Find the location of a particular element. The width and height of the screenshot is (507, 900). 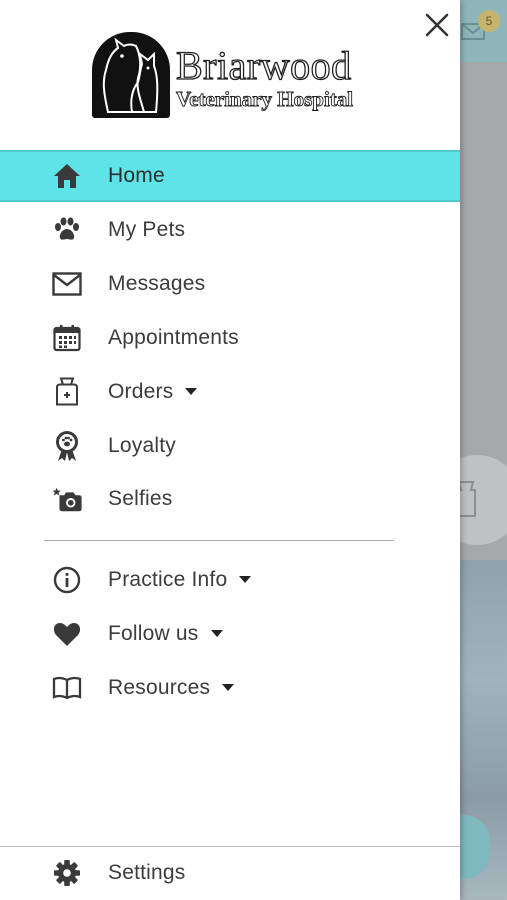

close-icon is located at coordinates (437, 25).